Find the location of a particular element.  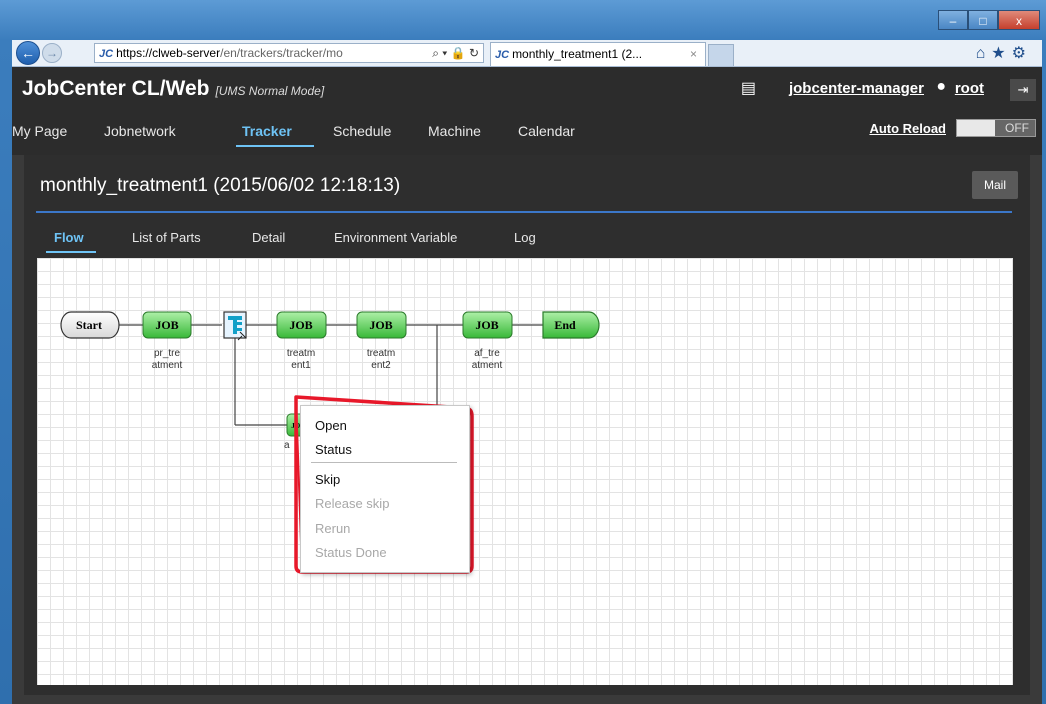

tab-environment-variable: Environment Variable is located at coordinates (395, 237).